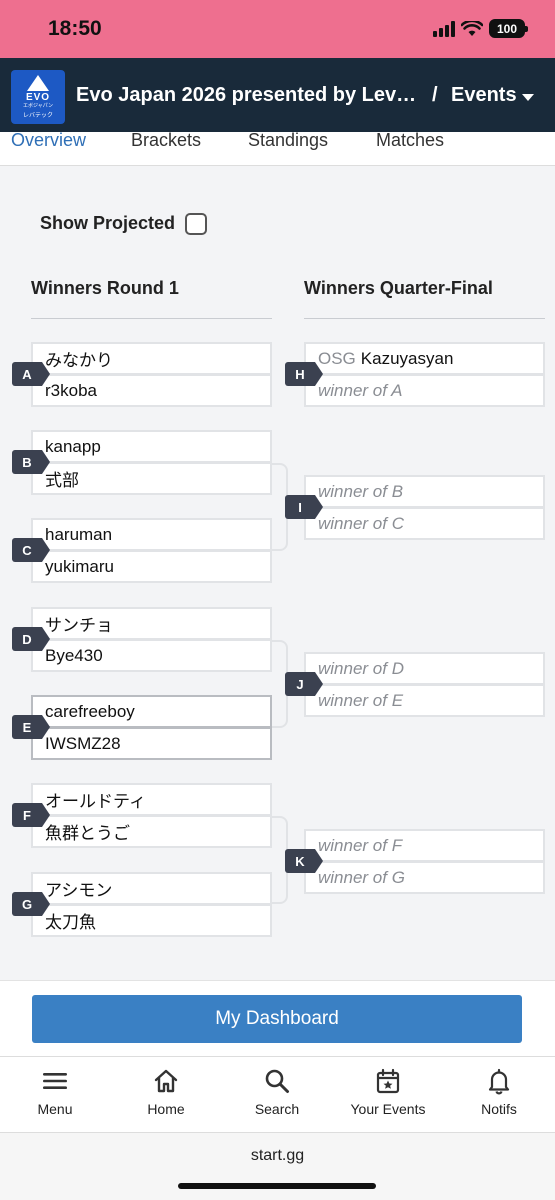 This screenshot has width=555, height=1200. What do you see at coordinates (277, 1109) in the screenshot?
I see `nav-label: Search` at bounding box center [277, 1109].